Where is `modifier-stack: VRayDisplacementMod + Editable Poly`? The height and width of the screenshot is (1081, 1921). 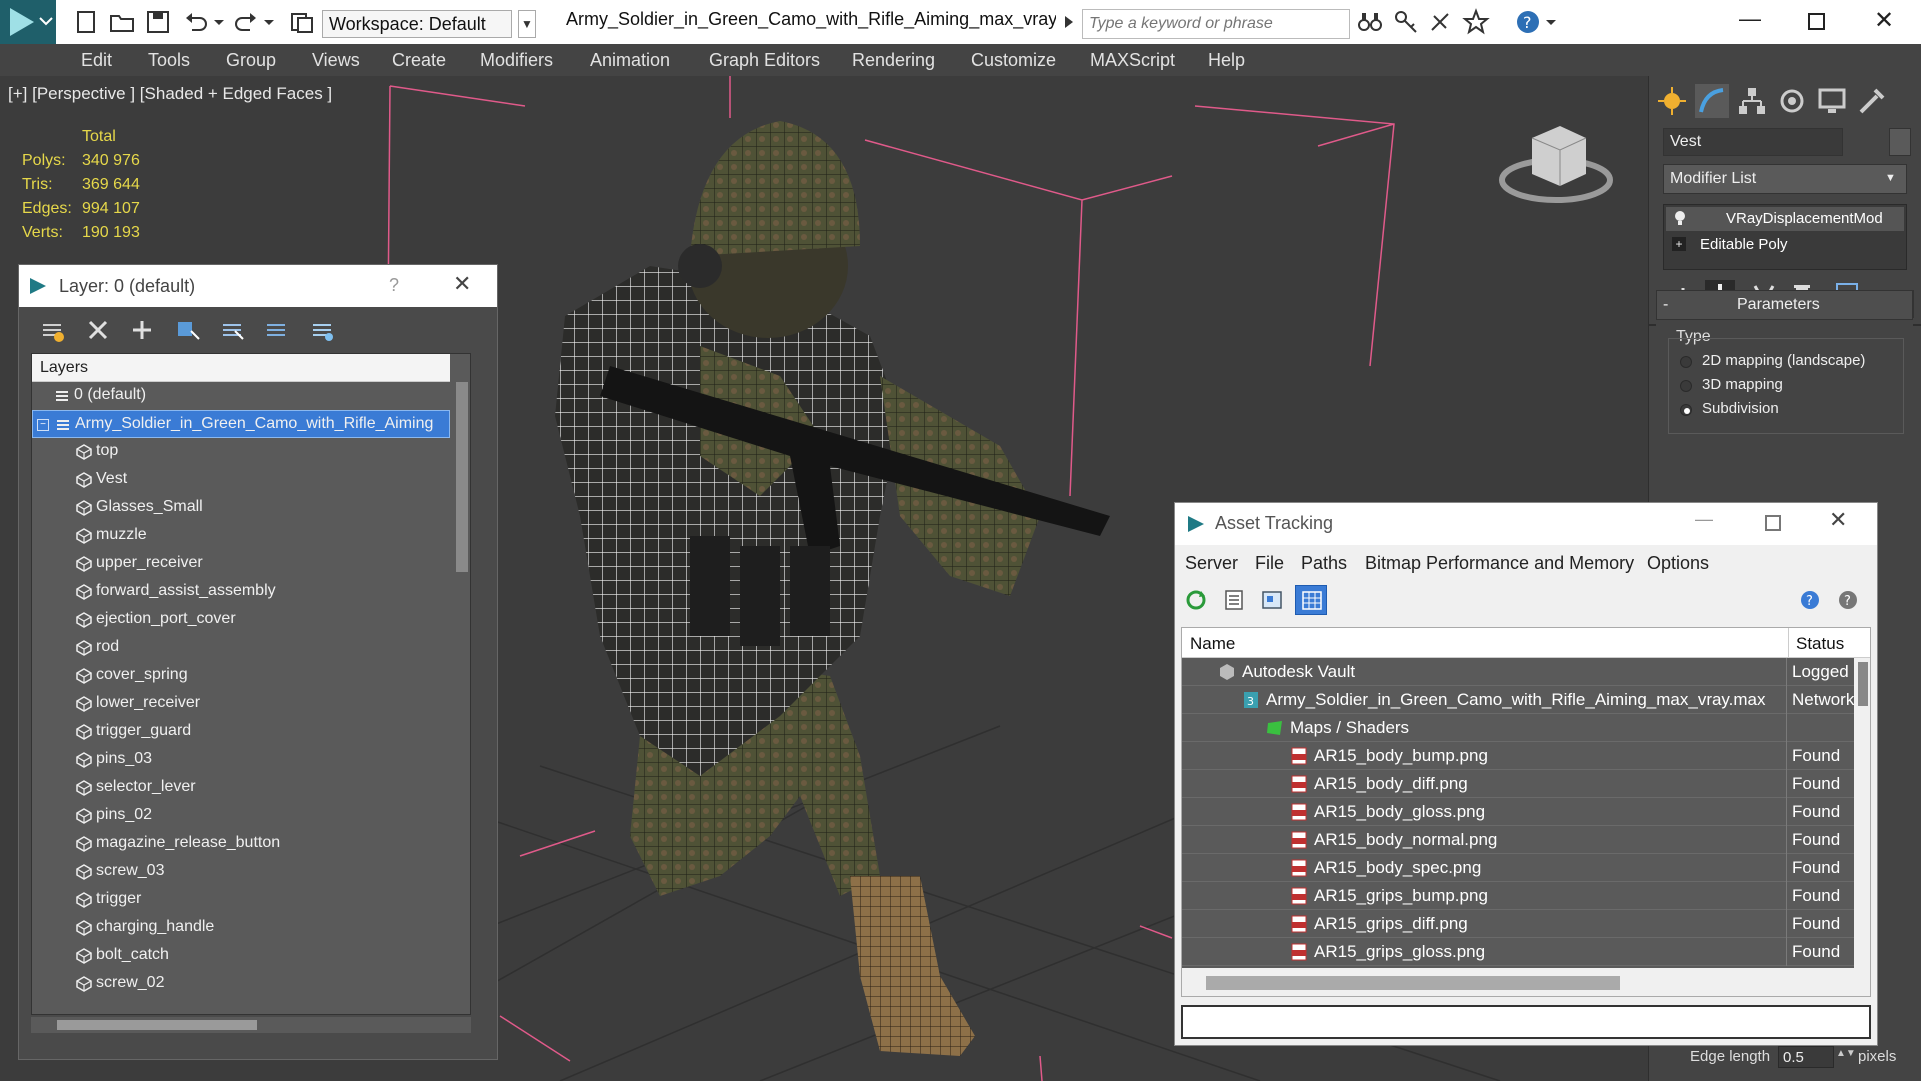 modifier-stack: VRayDisplacementMod + Editable Poly is located at coordinates (1785, 237).